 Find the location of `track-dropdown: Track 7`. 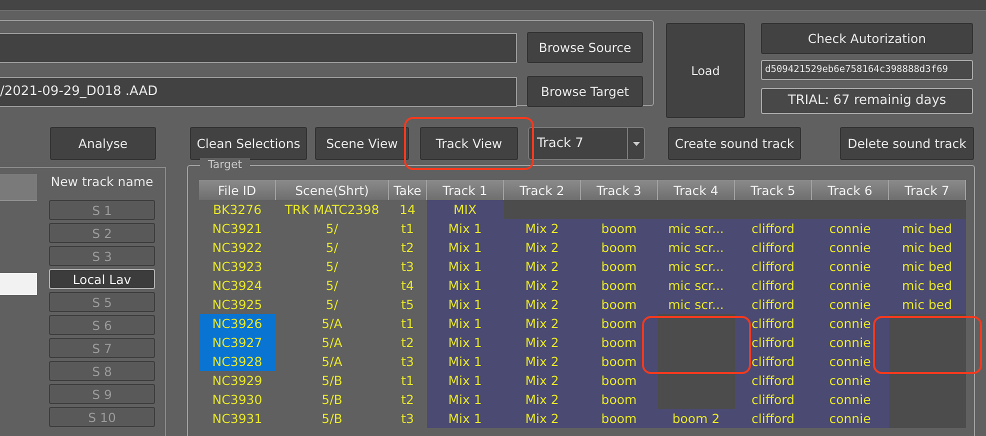

track-dropdown: Track 7 is located at coordinates (586, 143).